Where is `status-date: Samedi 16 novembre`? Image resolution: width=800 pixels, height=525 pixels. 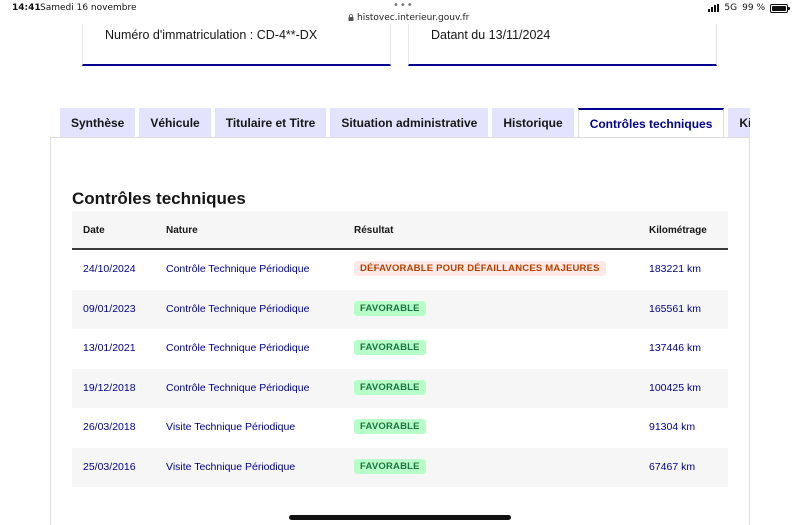
status-date: Samedi 16 novembre is located at coordinates (88, 8).